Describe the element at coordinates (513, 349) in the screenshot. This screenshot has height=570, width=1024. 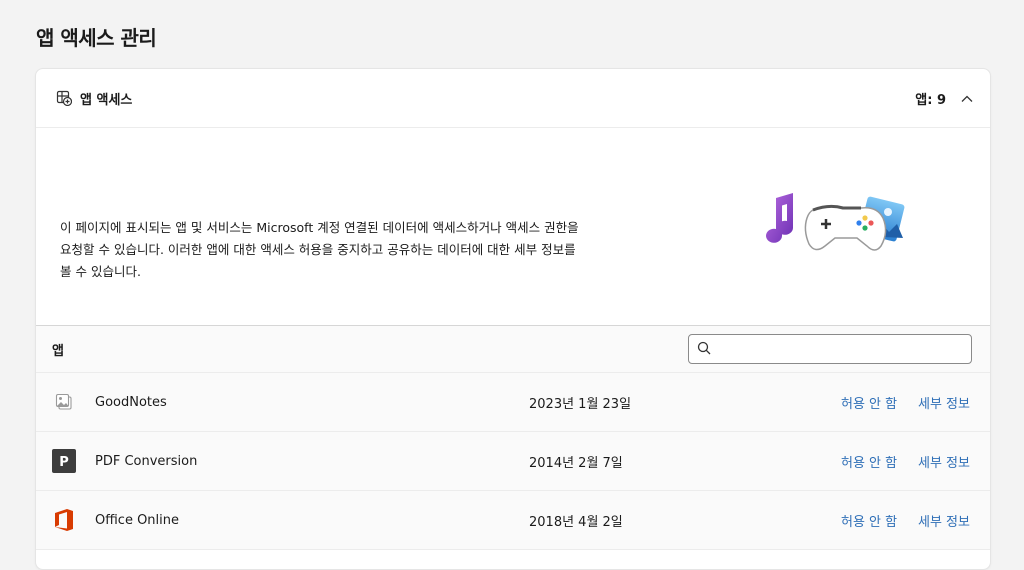
I see `apps-toolbar: 앱` at that location.